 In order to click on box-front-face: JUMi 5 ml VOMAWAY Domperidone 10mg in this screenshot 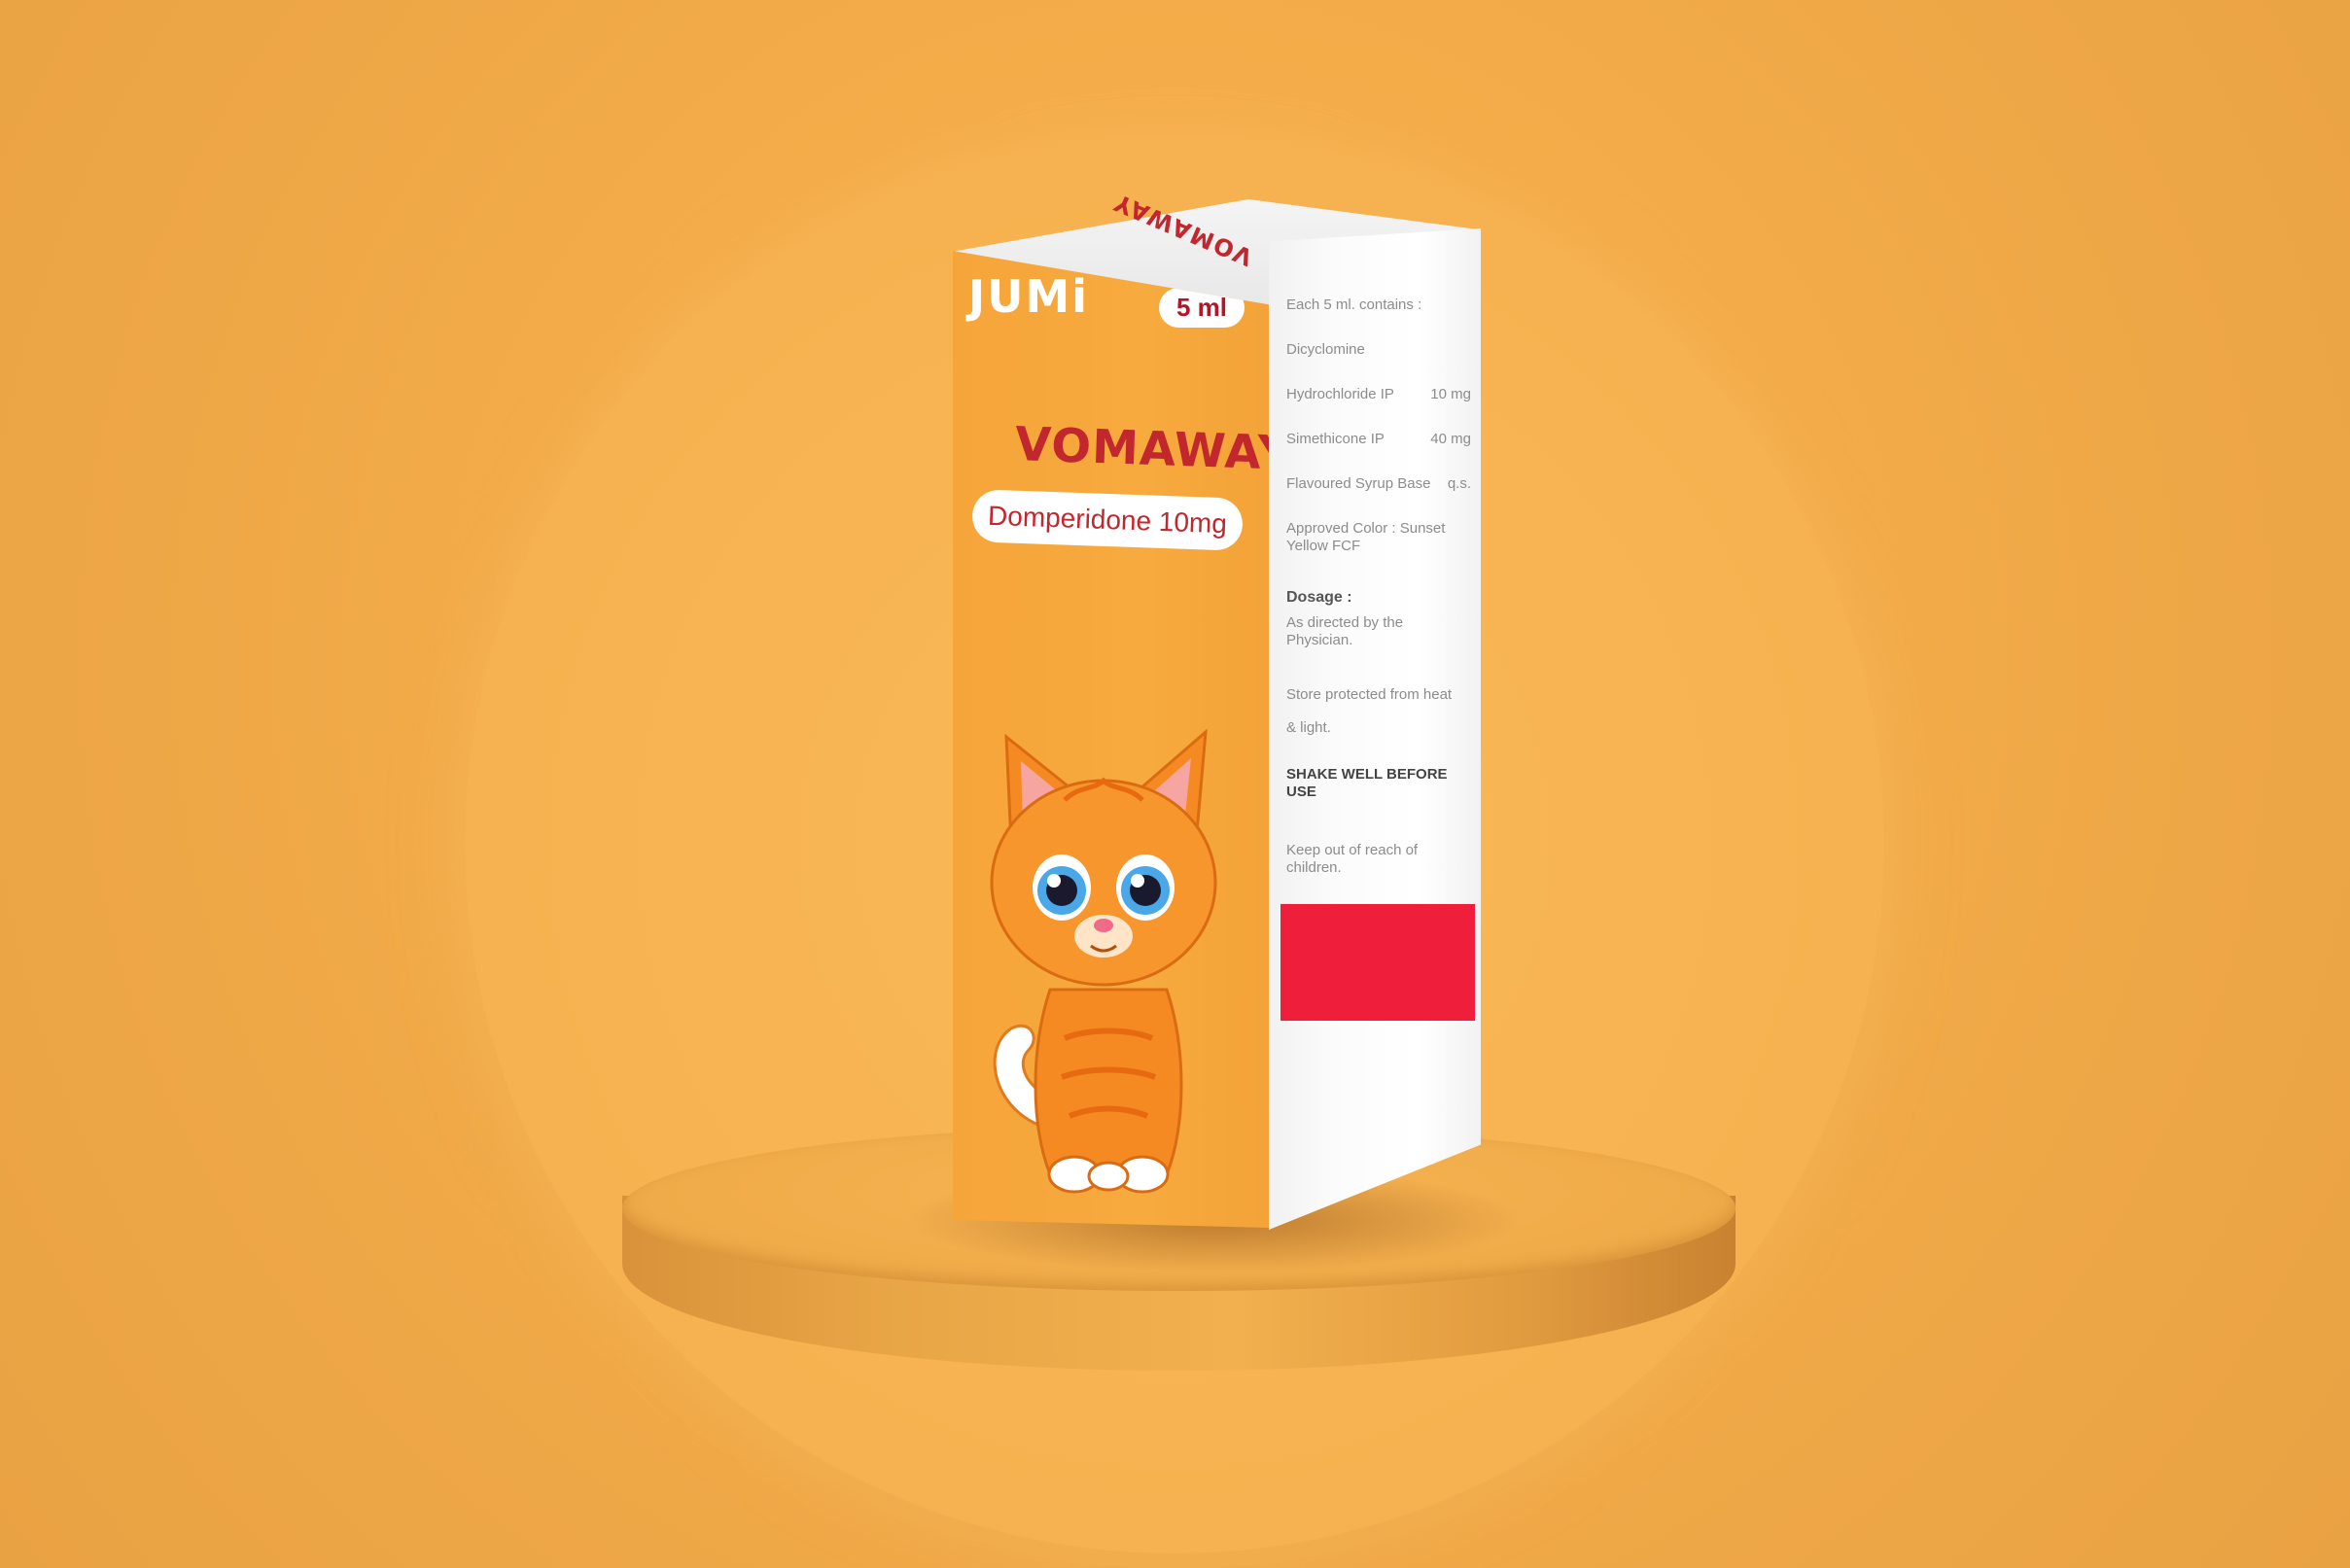, I will do `click(1111, 739)`.